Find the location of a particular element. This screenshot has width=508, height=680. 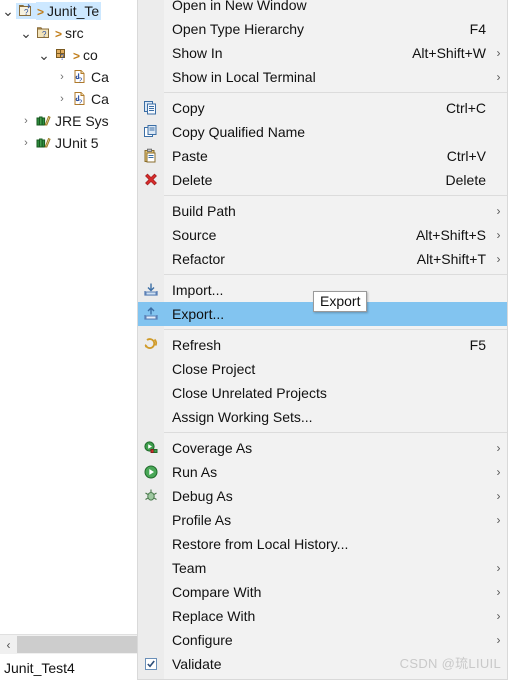

scrollbar-left-arrow-icon: ‹ is located at coordinates (8, 644).